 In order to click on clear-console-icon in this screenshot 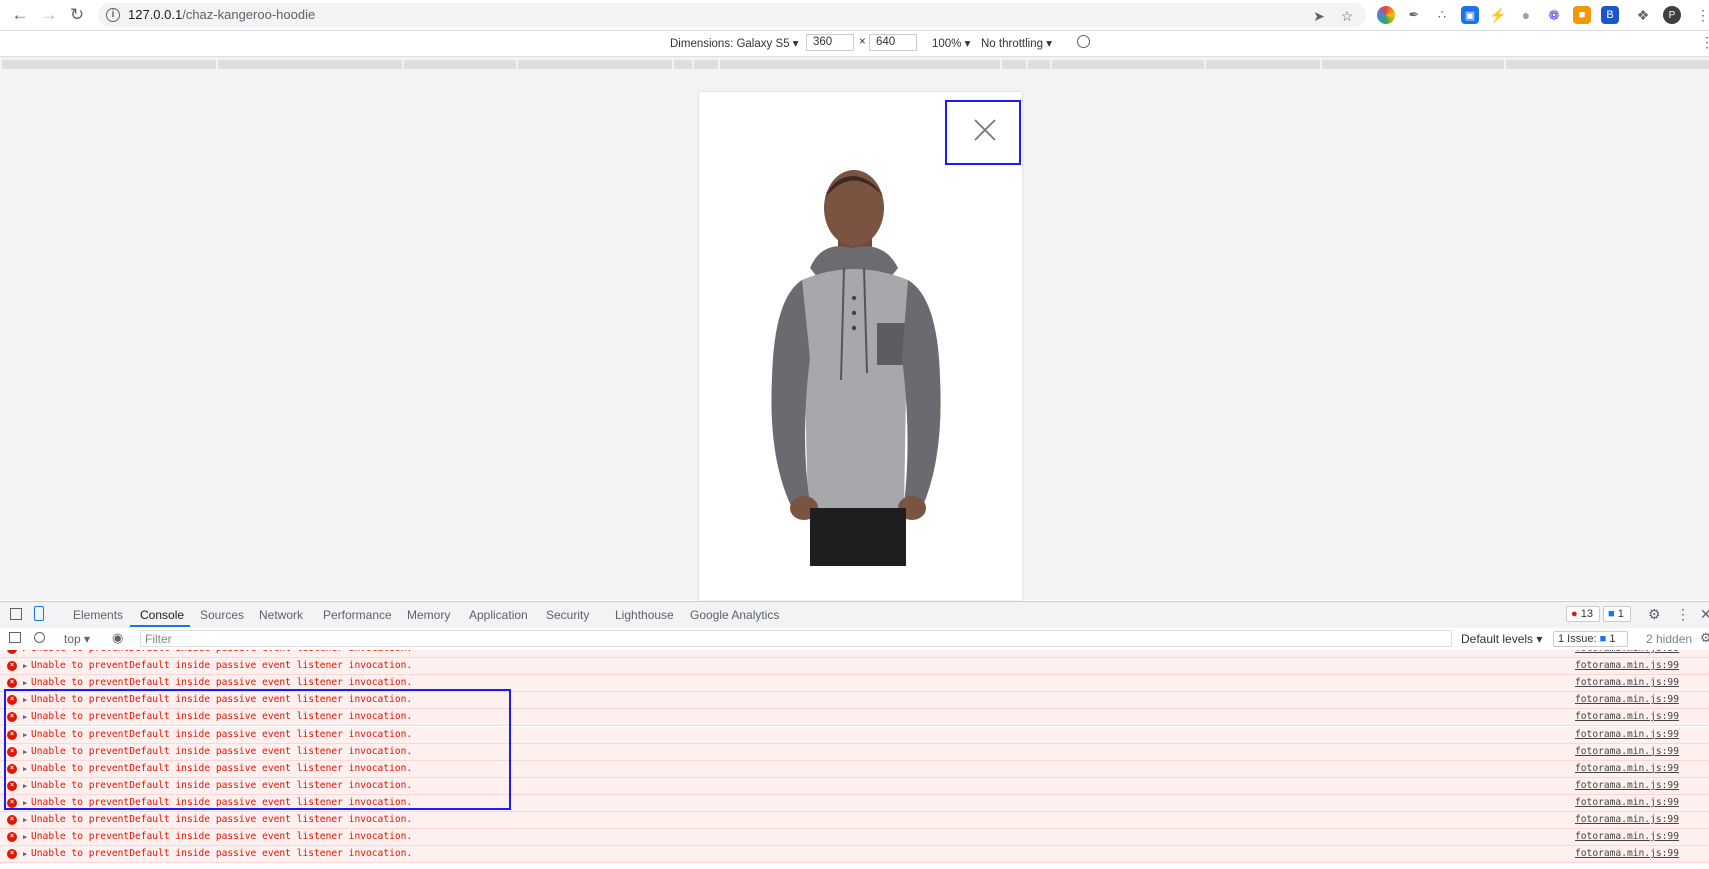, I will do `click(39, 637)`.